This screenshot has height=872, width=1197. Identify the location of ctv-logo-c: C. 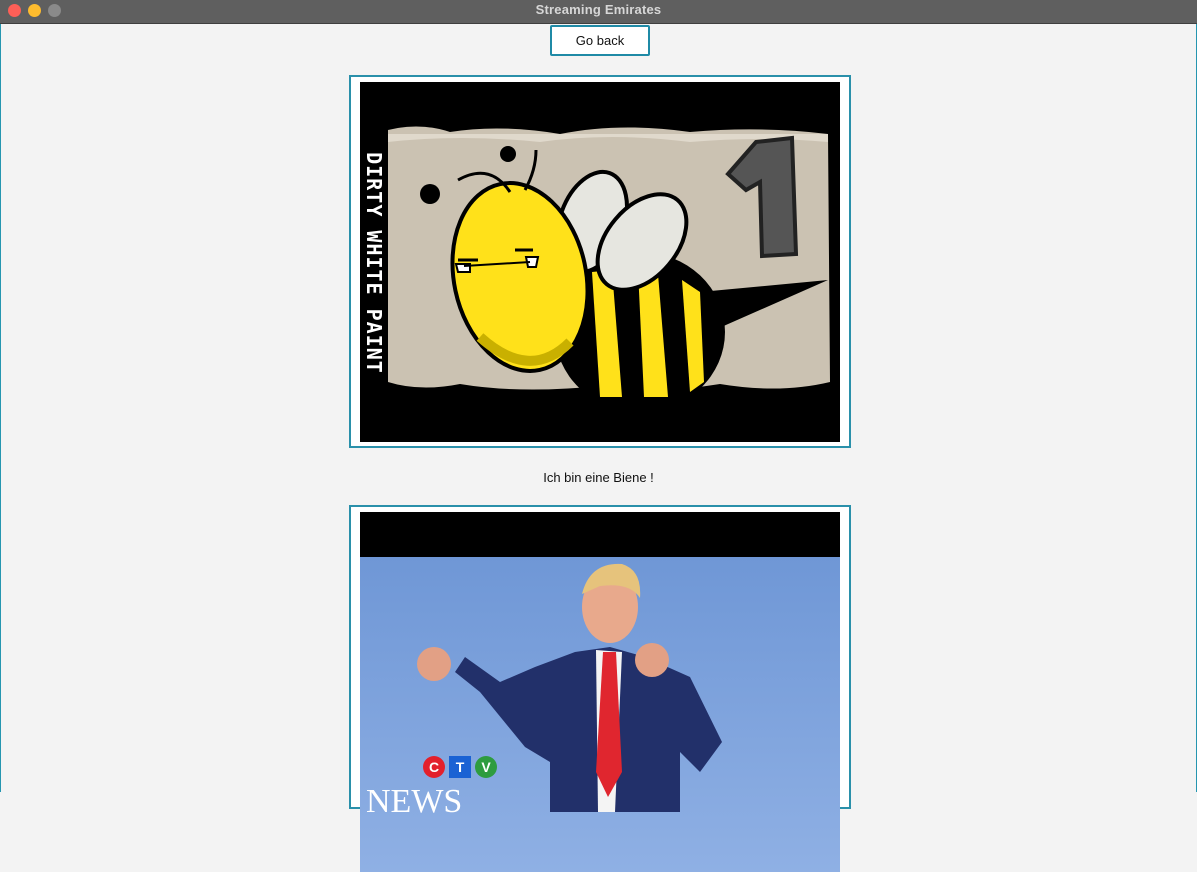
(434, 767).